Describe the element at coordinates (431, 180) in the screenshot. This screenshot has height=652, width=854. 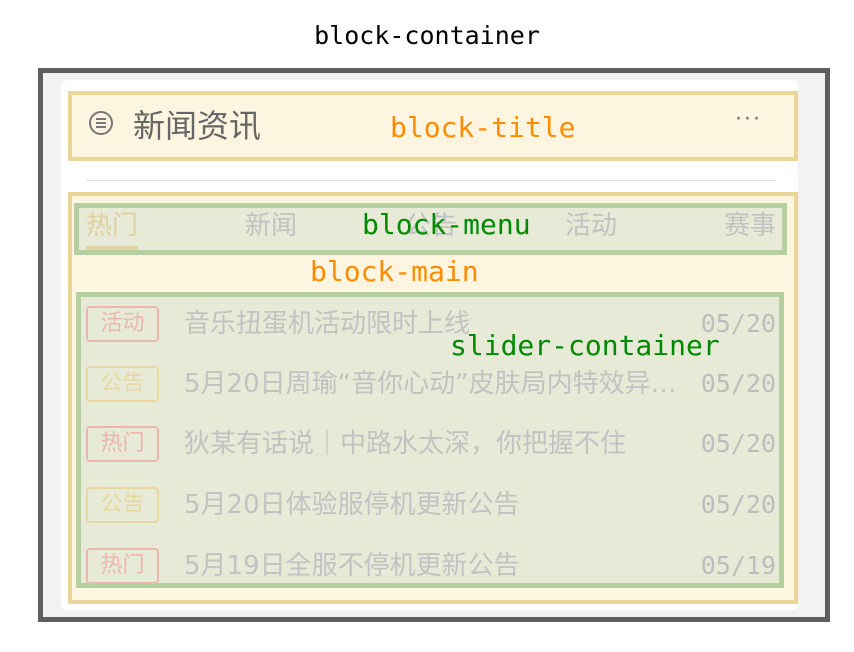
I see `divider` at that location.